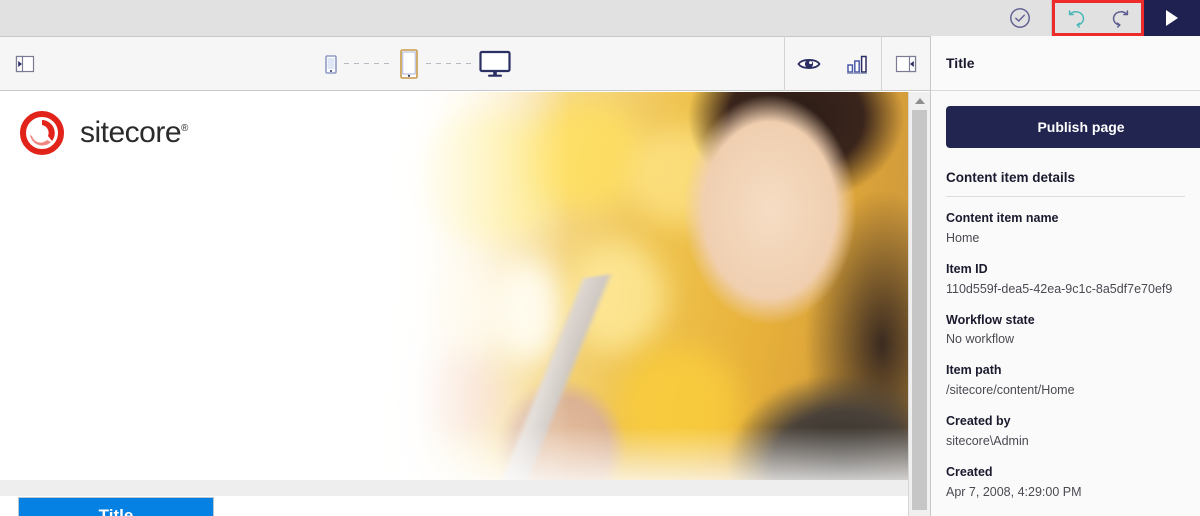  Describe the element at coordinates (1065, 228) in the screenshot. I see `detail-field: Content item name Home` at that location.